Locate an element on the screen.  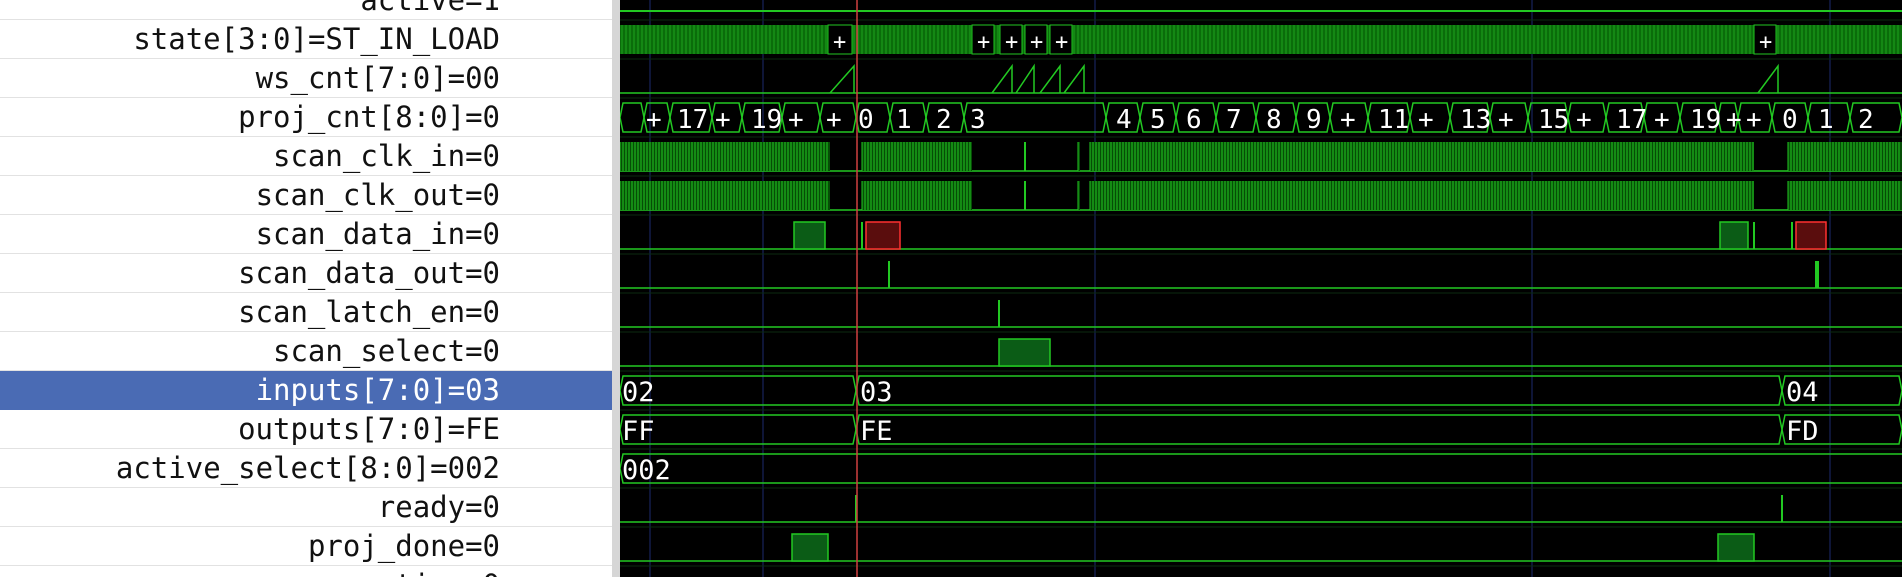
bus-value-label: 8 is located at coordinates (1274, 120).